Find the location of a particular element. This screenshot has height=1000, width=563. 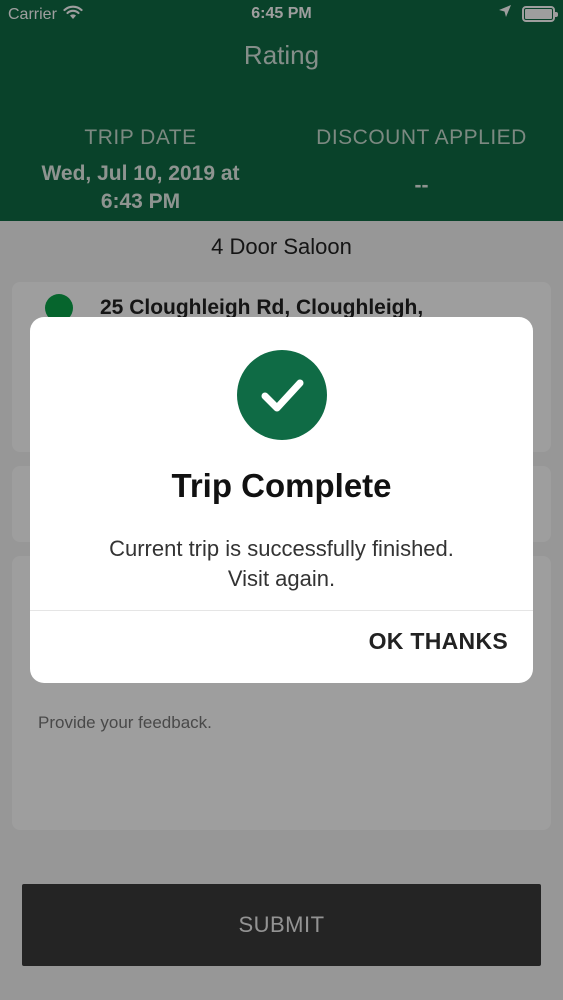

dialog-divider is located at coordinates (281, 610).